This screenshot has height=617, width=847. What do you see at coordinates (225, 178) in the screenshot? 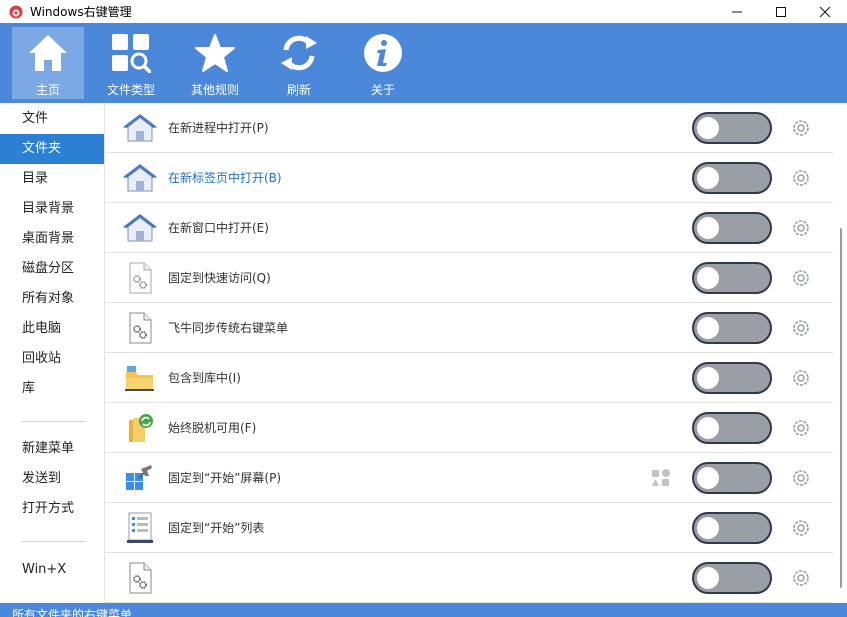
I see `row-label: 在新标签页中打开(B)` at bounding box center [225, 178].